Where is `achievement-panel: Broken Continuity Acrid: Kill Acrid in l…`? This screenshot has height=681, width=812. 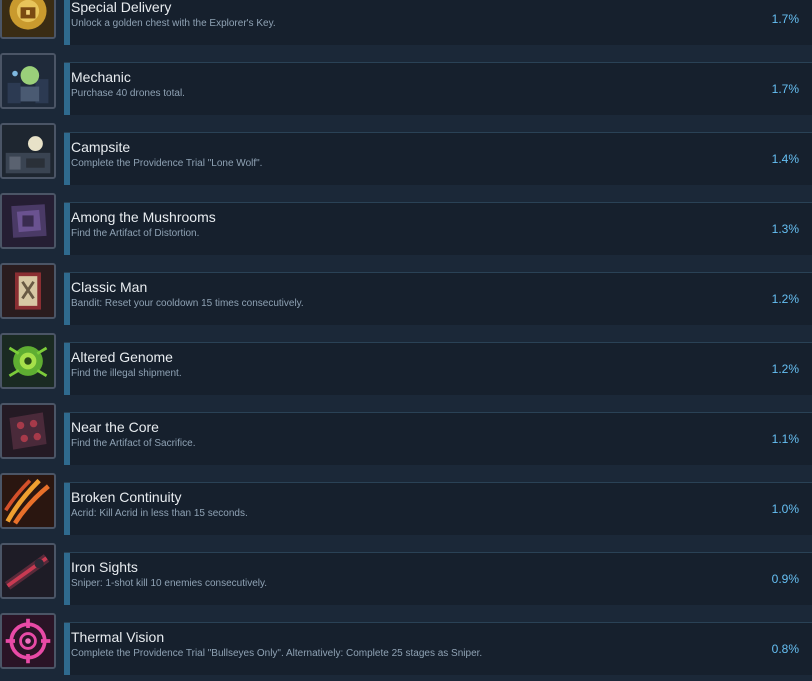
achievement-panel: Broken Continuity Acrid: Kill Acrid in l… is located at coordinates (438, 508).